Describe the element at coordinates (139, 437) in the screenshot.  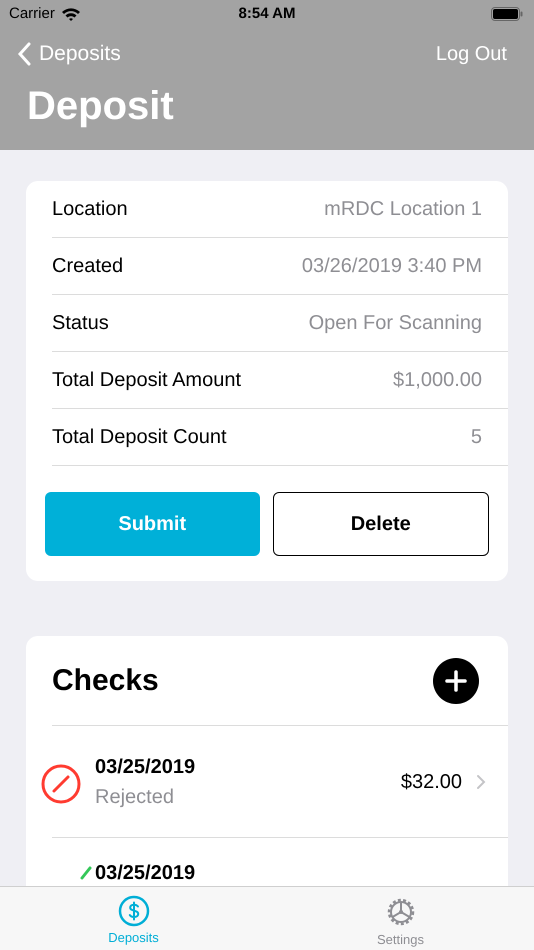
I see `detail-label: Total Deposit Count` at that location.